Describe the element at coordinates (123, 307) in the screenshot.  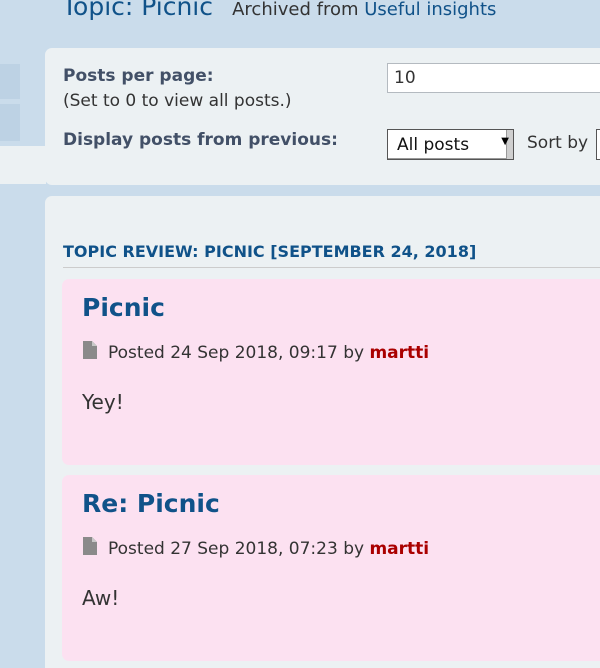
I see `post-title: Picnic` at that location.